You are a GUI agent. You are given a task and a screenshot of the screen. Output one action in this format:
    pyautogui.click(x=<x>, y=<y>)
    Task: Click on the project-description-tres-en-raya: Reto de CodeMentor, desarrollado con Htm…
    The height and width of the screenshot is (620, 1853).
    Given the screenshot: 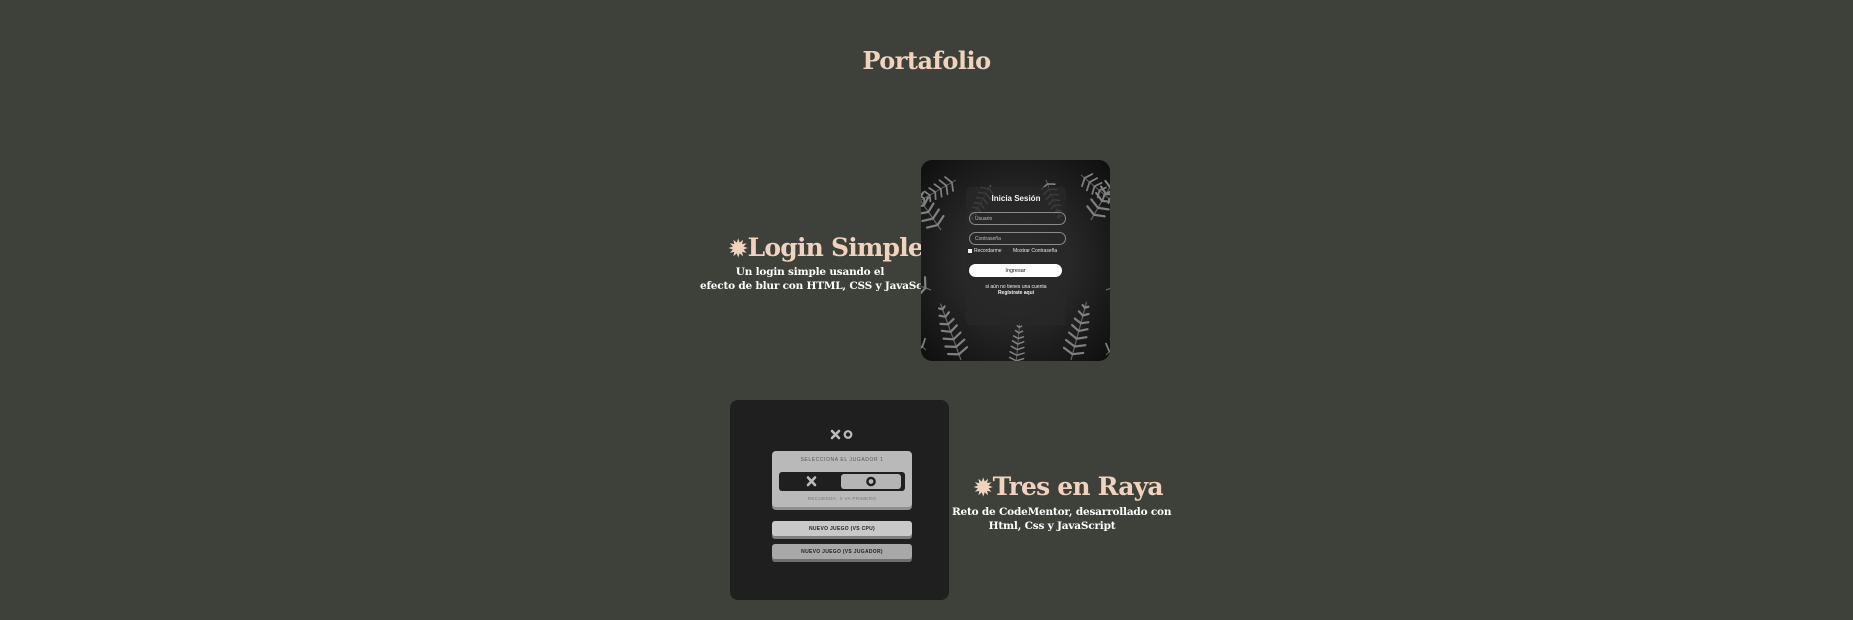 What is the action you would take?
    pyautogui.click(x=1062, y=519)
    